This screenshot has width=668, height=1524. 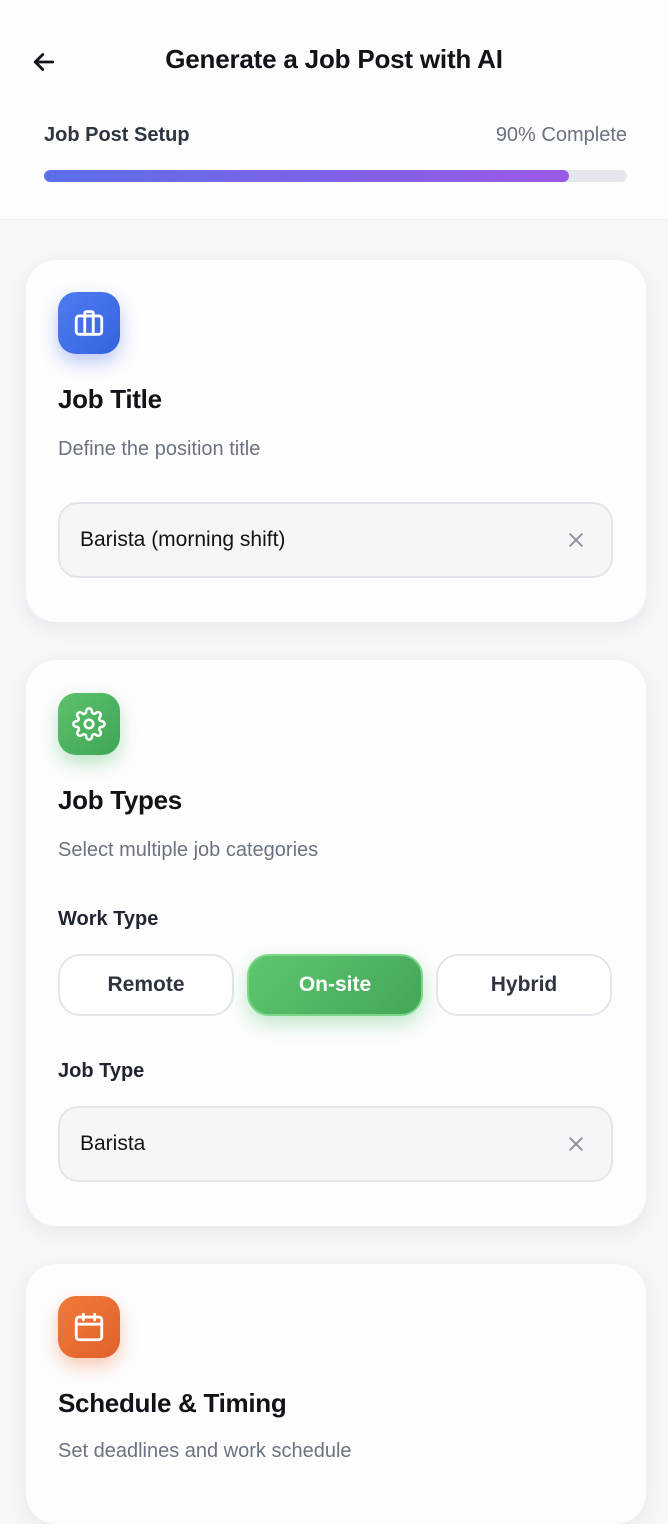 What do you see at coordinates (110, 399) in the screenshot?
I see `job-title-heading: Job Title` at bounding box center [110, 399].